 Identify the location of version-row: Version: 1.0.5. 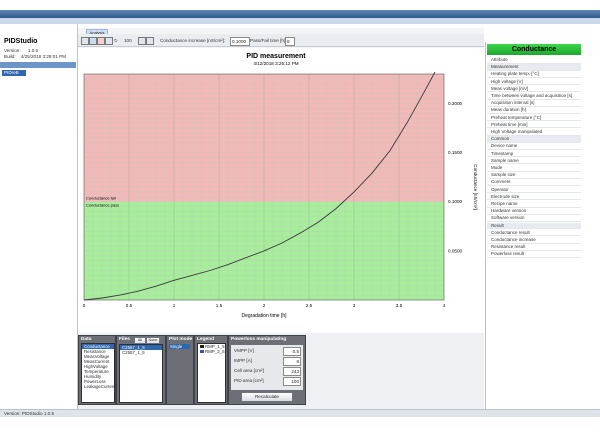
(21, 50).